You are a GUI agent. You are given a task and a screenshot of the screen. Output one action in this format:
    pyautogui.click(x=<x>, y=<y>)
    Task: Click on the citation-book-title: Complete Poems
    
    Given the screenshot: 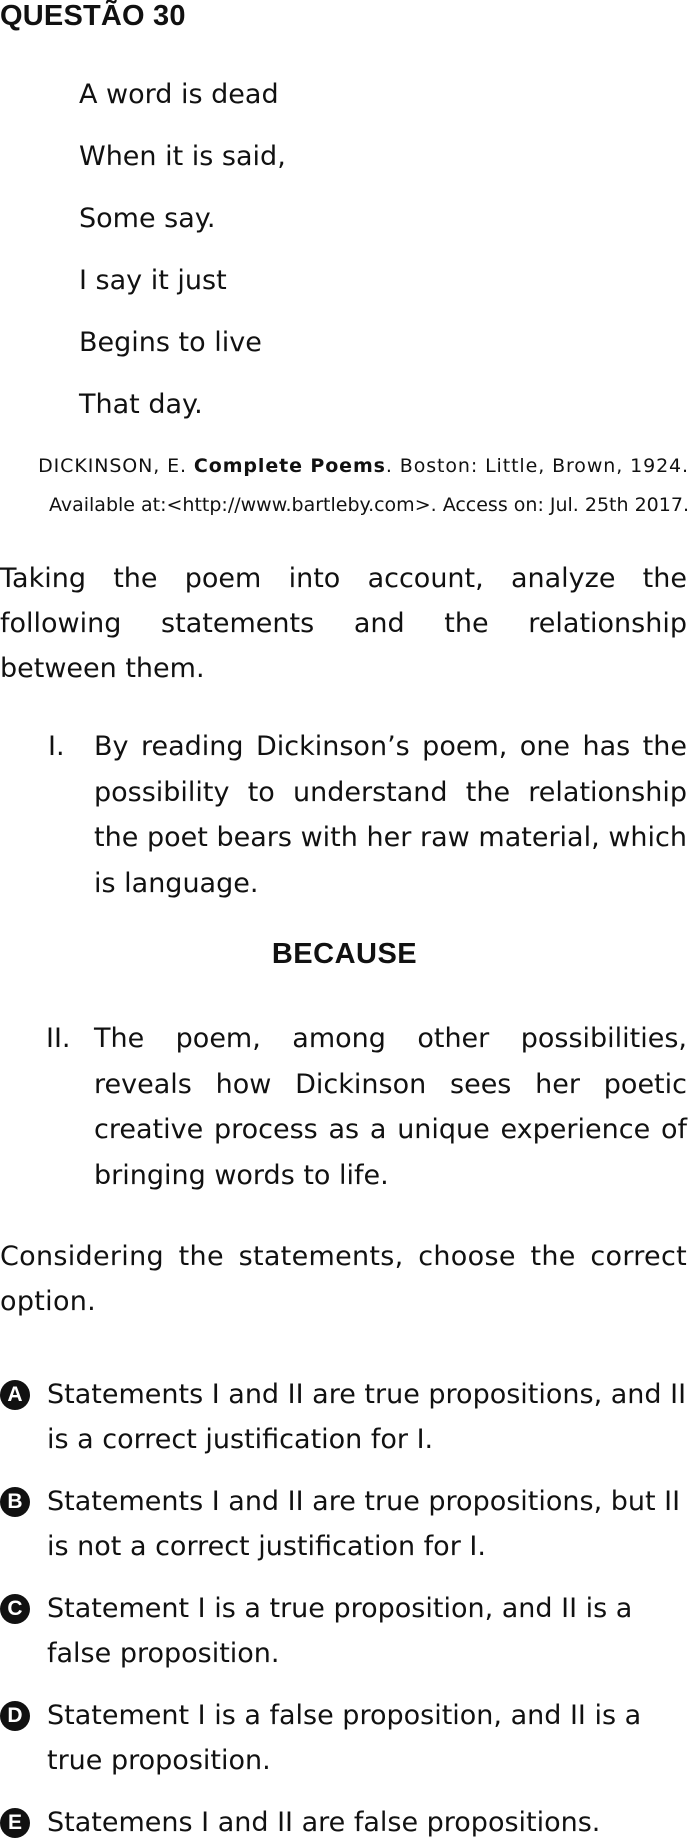 What is the action you would take?
    pyautogui.click(x=289, y=466)
    